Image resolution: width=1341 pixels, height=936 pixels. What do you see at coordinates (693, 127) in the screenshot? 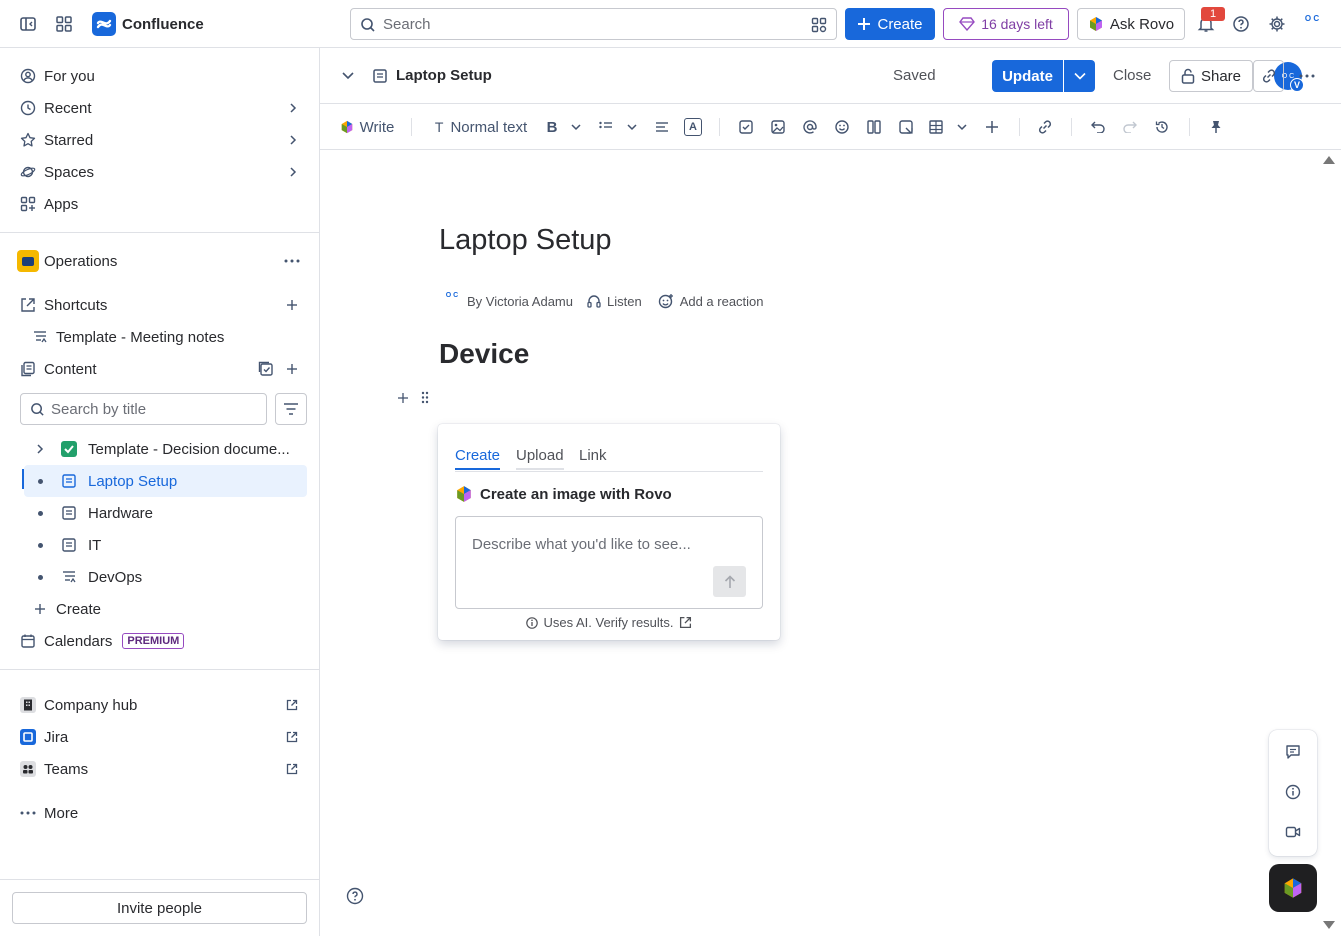
I see `text-color-icon: A` at bounding box center [693, 127].